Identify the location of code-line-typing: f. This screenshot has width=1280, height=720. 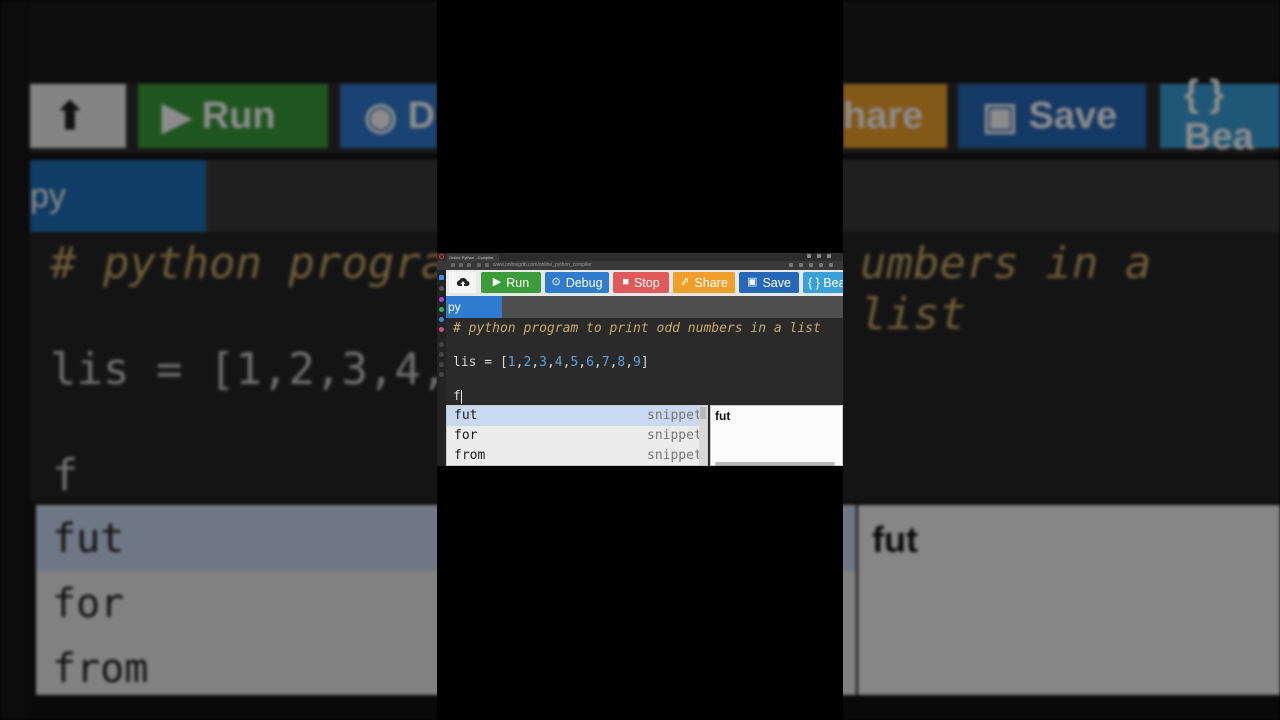
(457, 396).